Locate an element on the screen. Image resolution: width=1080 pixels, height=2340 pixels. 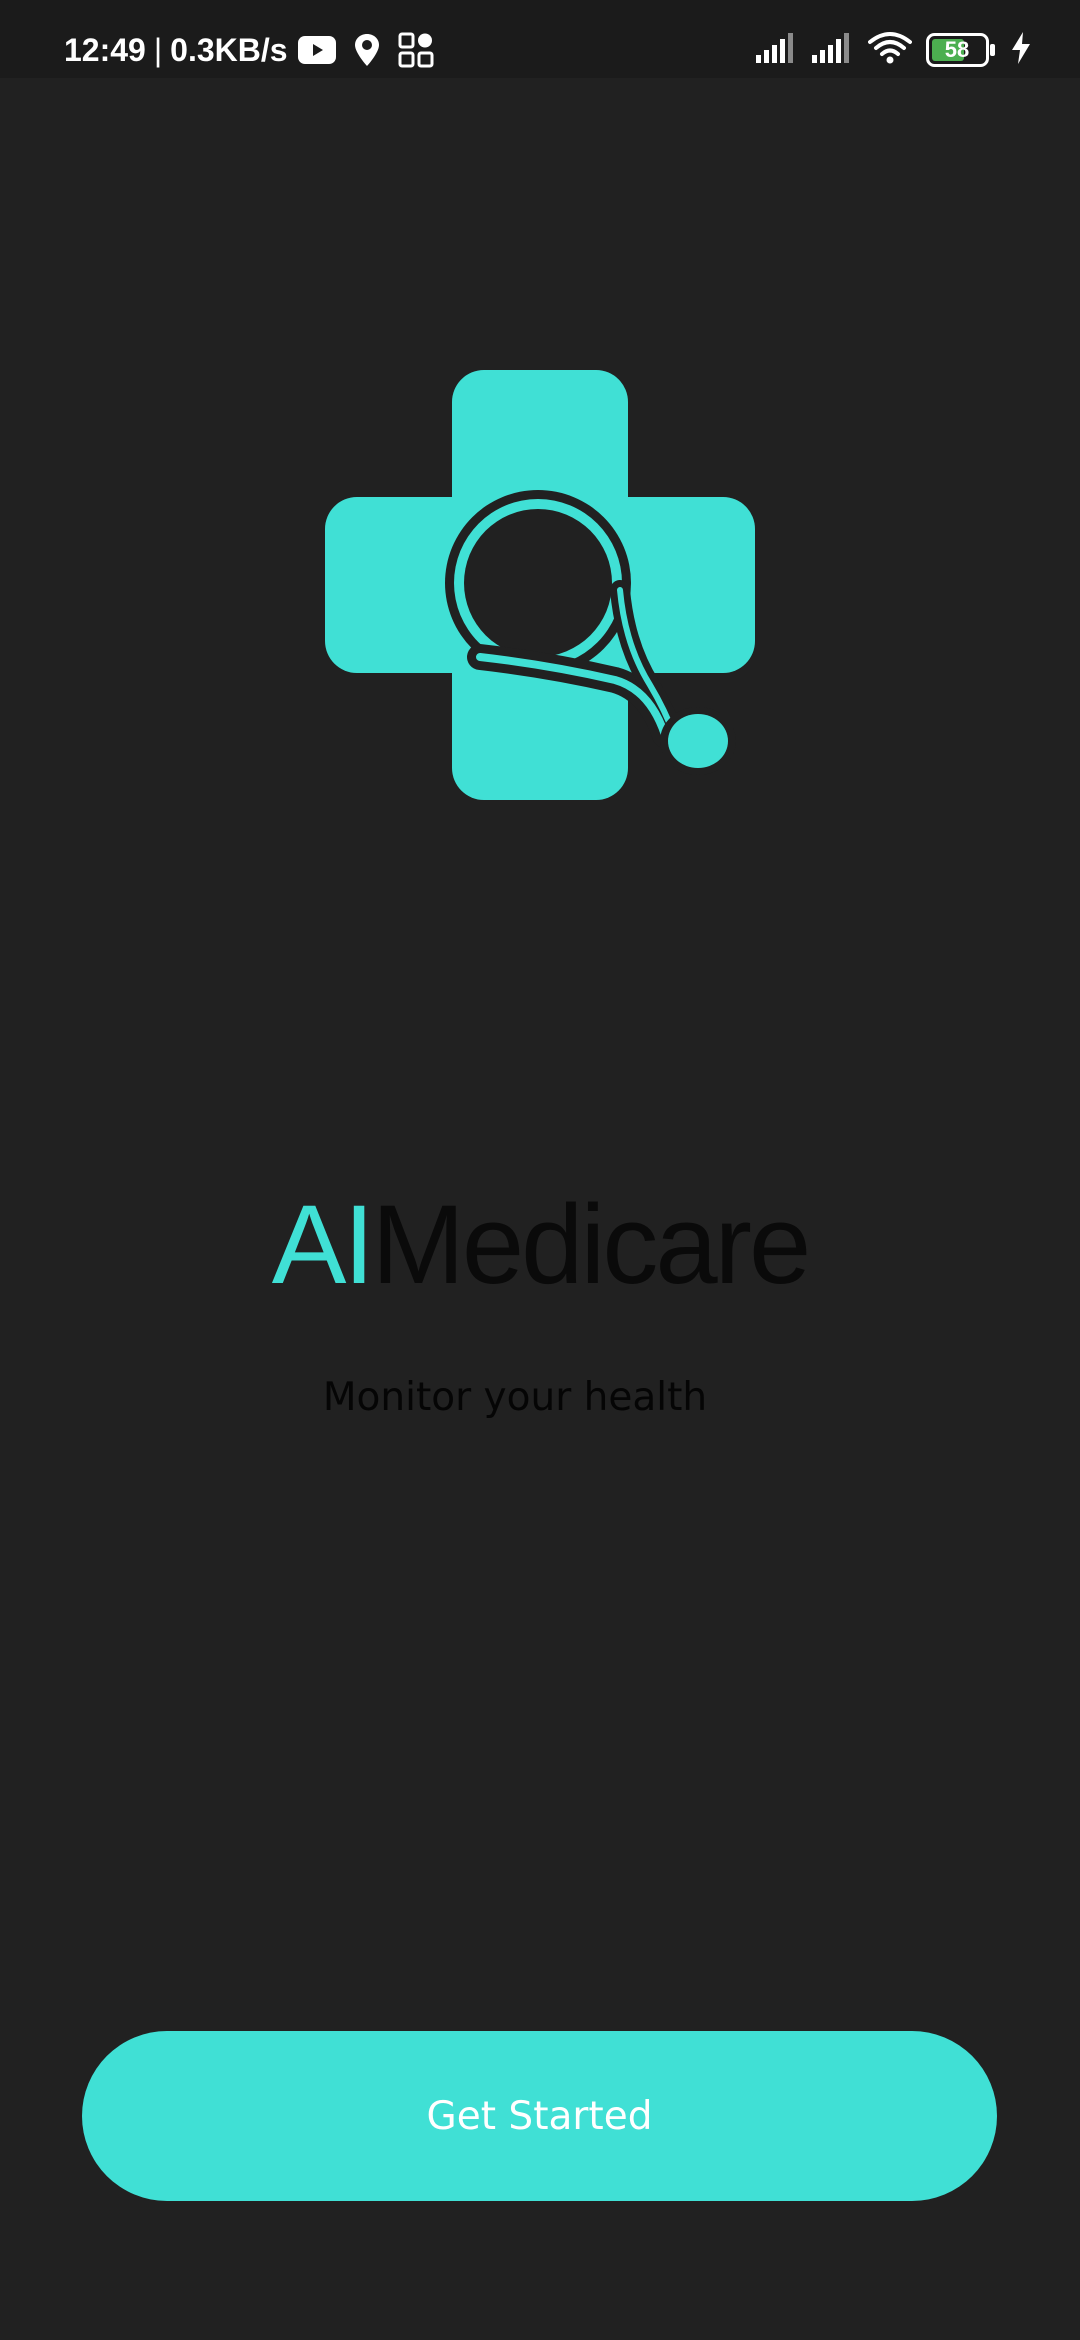
status-right: 58 is located at coordinates (894, 50).